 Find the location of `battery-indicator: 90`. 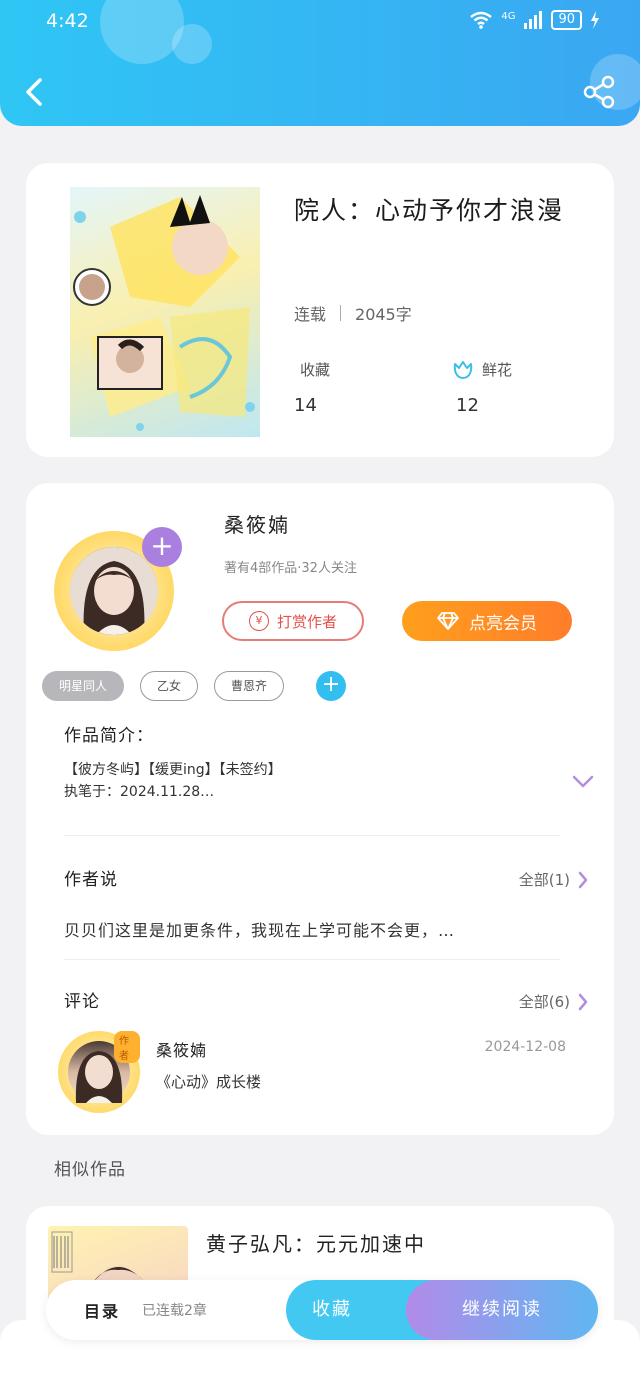

battery-indicator: 90 is located at coordinates (566, 20).